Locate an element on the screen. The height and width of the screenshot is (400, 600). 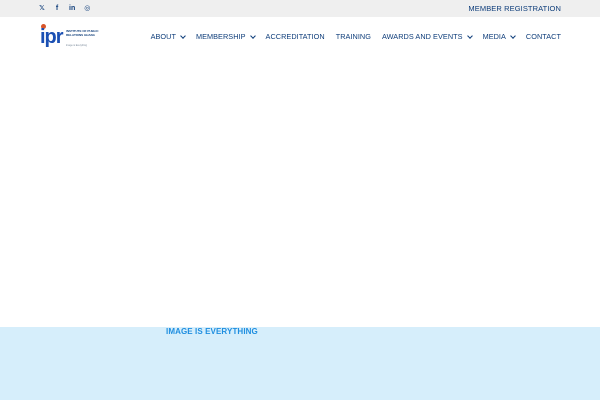
nav-label: ABOUT is located at coordinates (163, 36).